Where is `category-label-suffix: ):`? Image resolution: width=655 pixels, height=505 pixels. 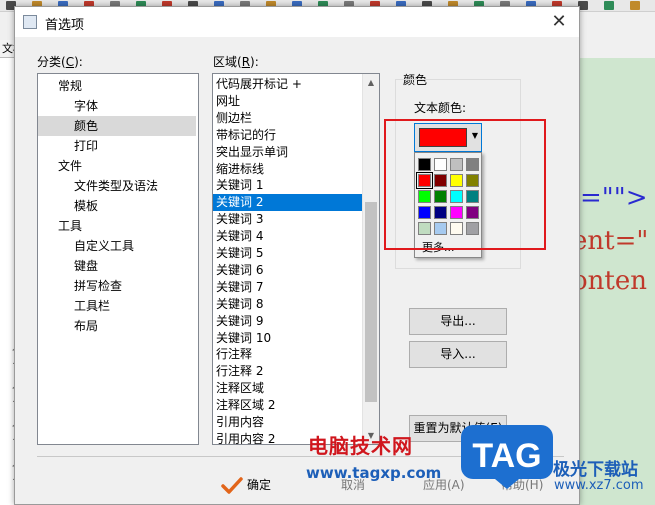 category-label-suffix: ): is located at coordinates (78, 62).